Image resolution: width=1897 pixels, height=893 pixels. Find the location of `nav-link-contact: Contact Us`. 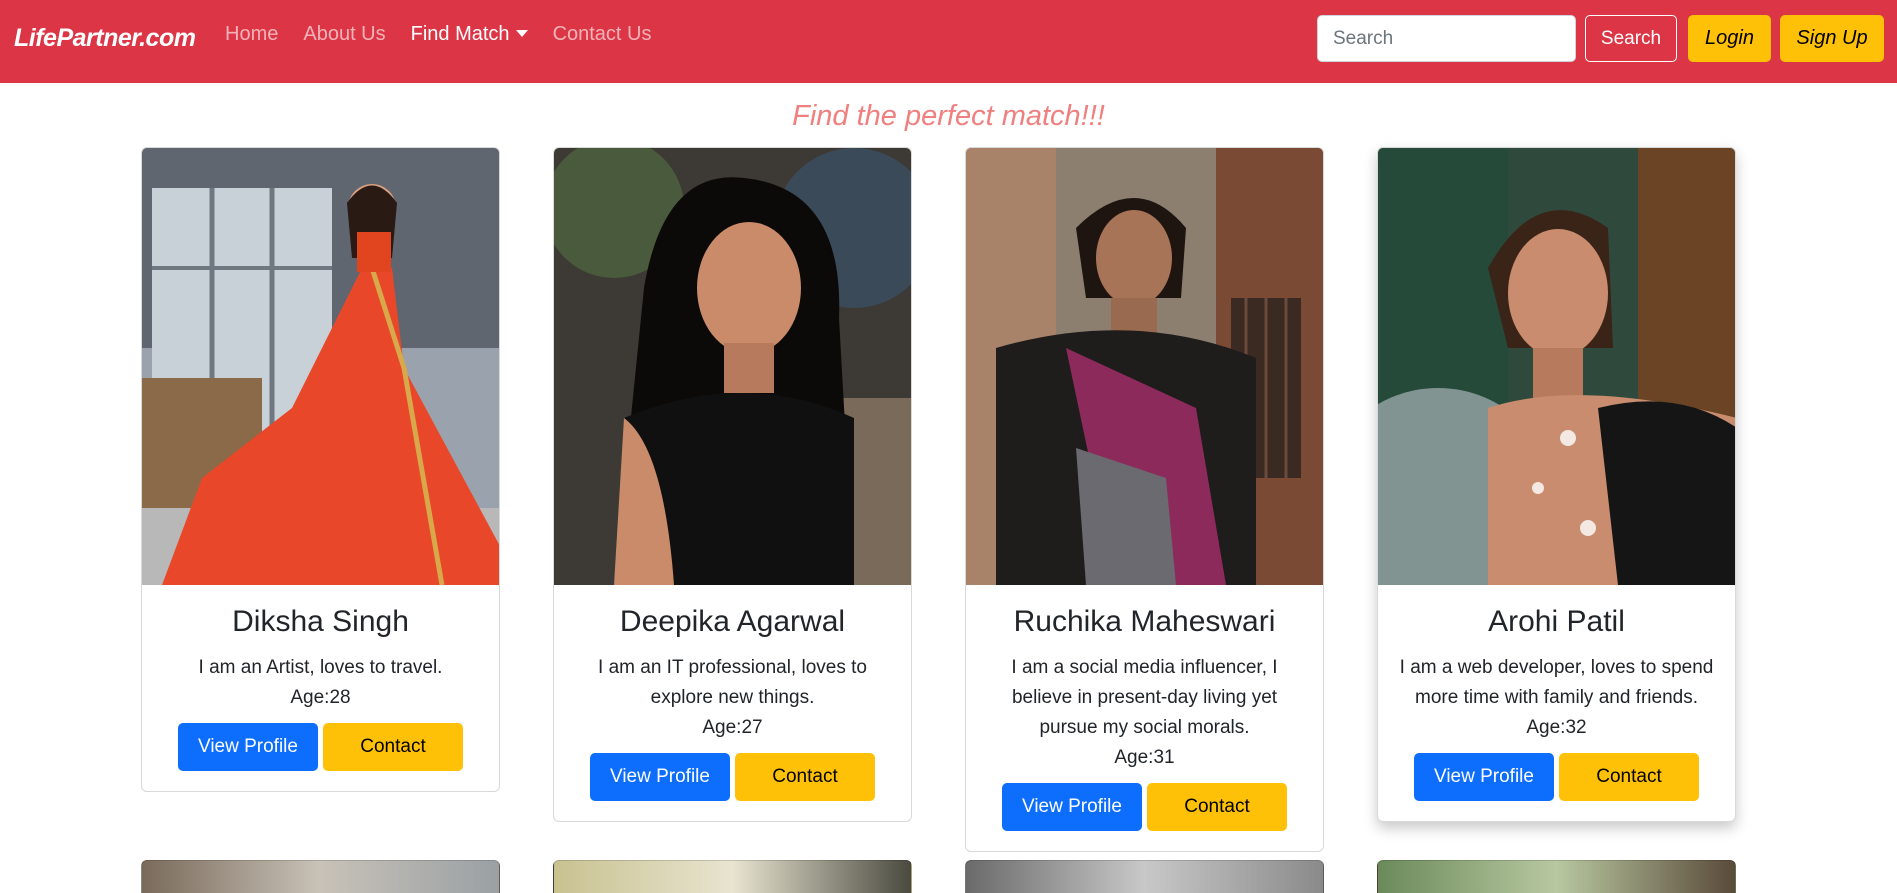

nav-link-contact: Contact Us is located at coordinates (602, 34).